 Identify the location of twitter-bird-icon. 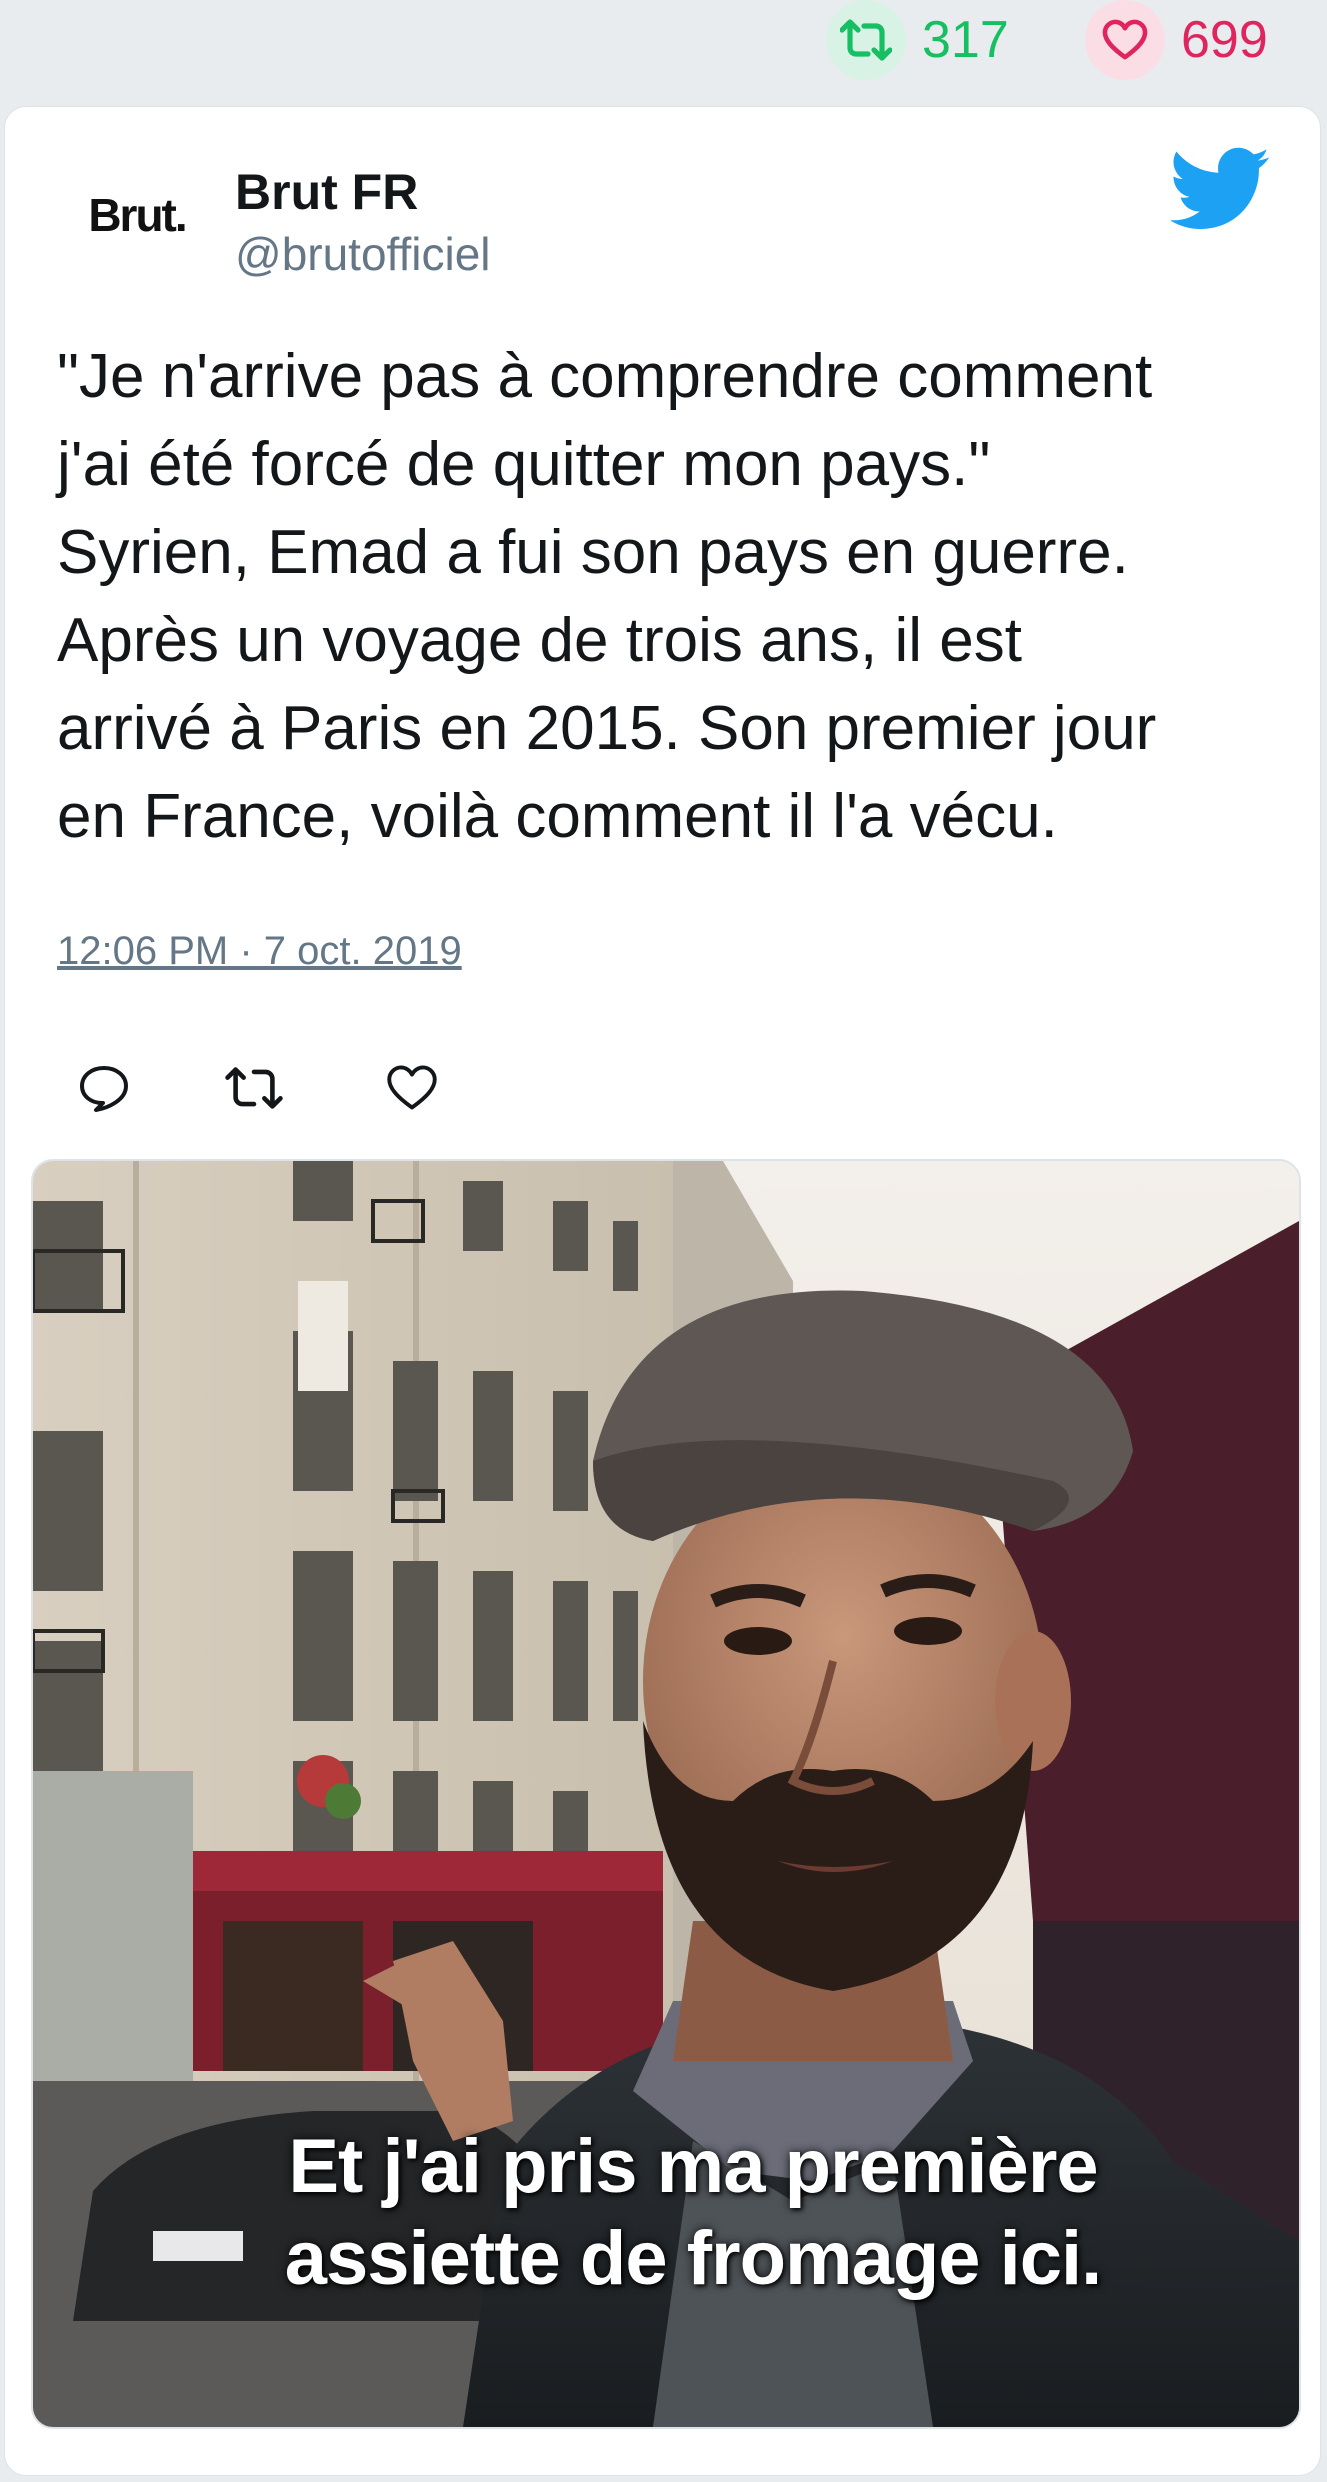
(1220, 189).